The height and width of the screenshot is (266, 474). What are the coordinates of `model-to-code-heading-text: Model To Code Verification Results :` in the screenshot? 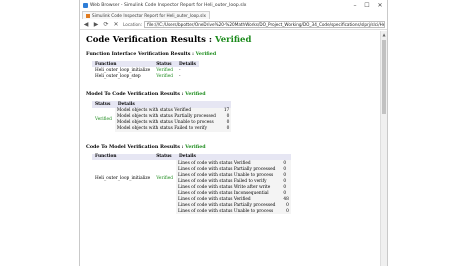 It's located at (136, 94).